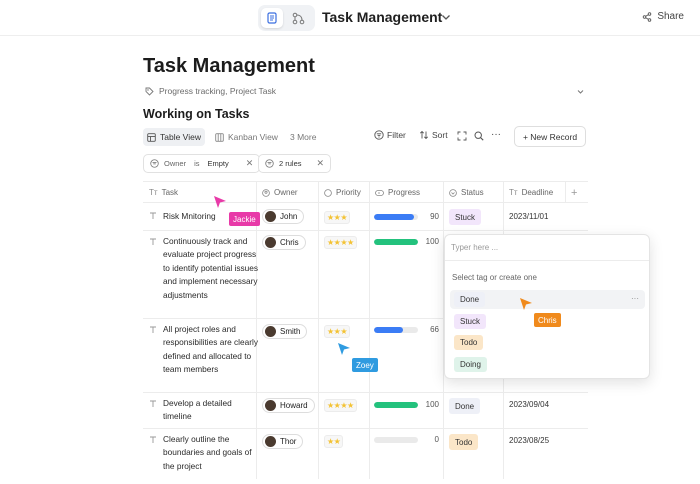 This screenshot has width=700, height=484. I want to click on document-icon, so click(272, 18).